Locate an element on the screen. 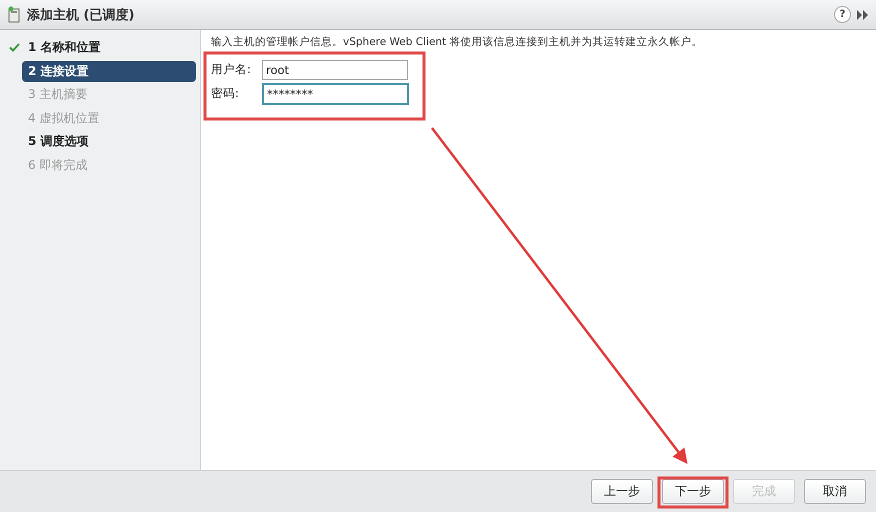 This screenshot has height=512, width=876. host-icon is located at coordinates (14, 14).